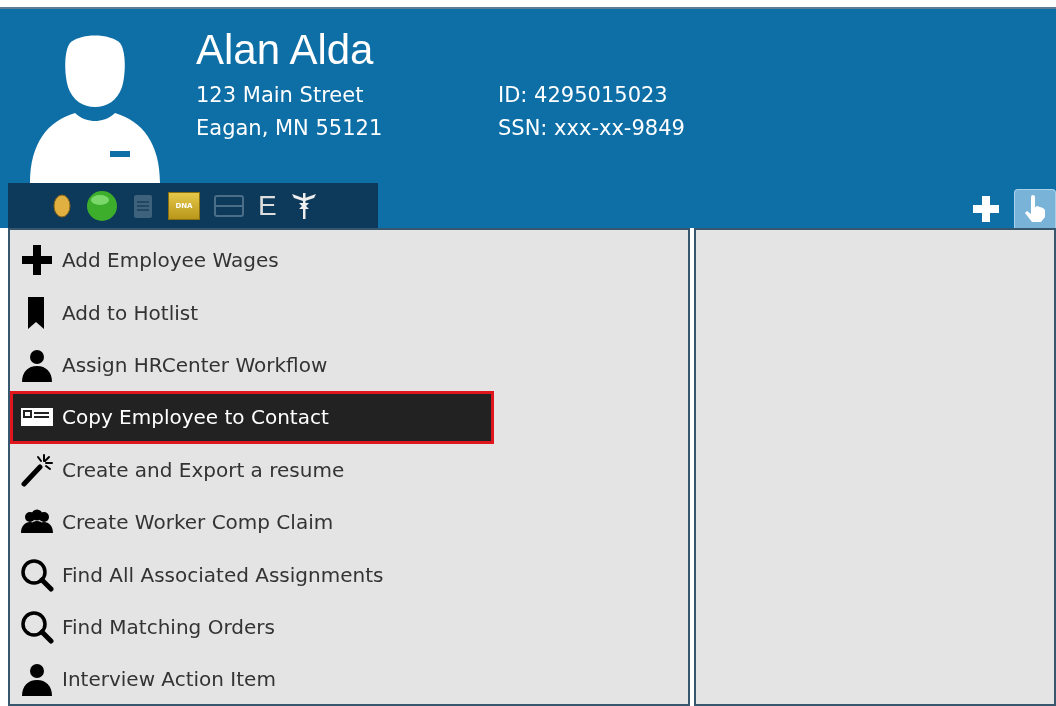 The height and width of the screenshot is (706, 1056). I want to click on employee-ssn: SSN: xxx-xx-9849, so click(591, 128).